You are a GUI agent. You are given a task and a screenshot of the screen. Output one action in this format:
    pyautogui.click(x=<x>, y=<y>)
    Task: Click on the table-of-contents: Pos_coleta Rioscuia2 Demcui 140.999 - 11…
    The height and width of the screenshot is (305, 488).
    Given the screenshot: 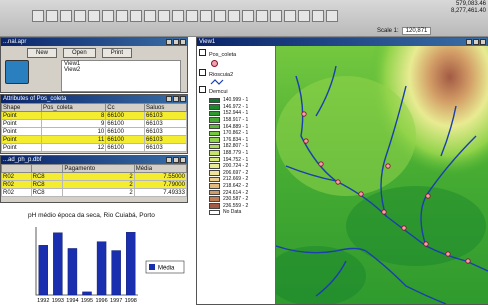 What is the action you would take?
    pyautogui.click(x=236, y=175)
    